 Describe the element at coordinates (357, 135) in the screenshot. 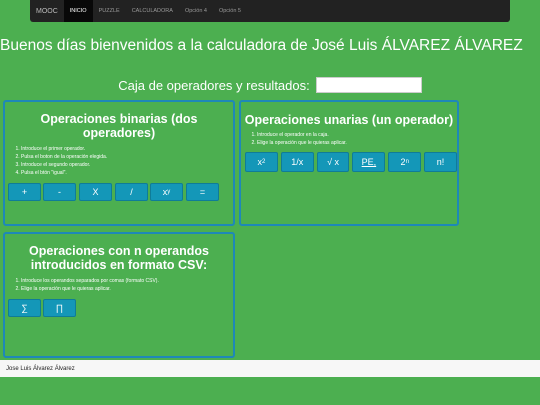

I see `instruction-item: Introduce el operador en la caja.` at that location.